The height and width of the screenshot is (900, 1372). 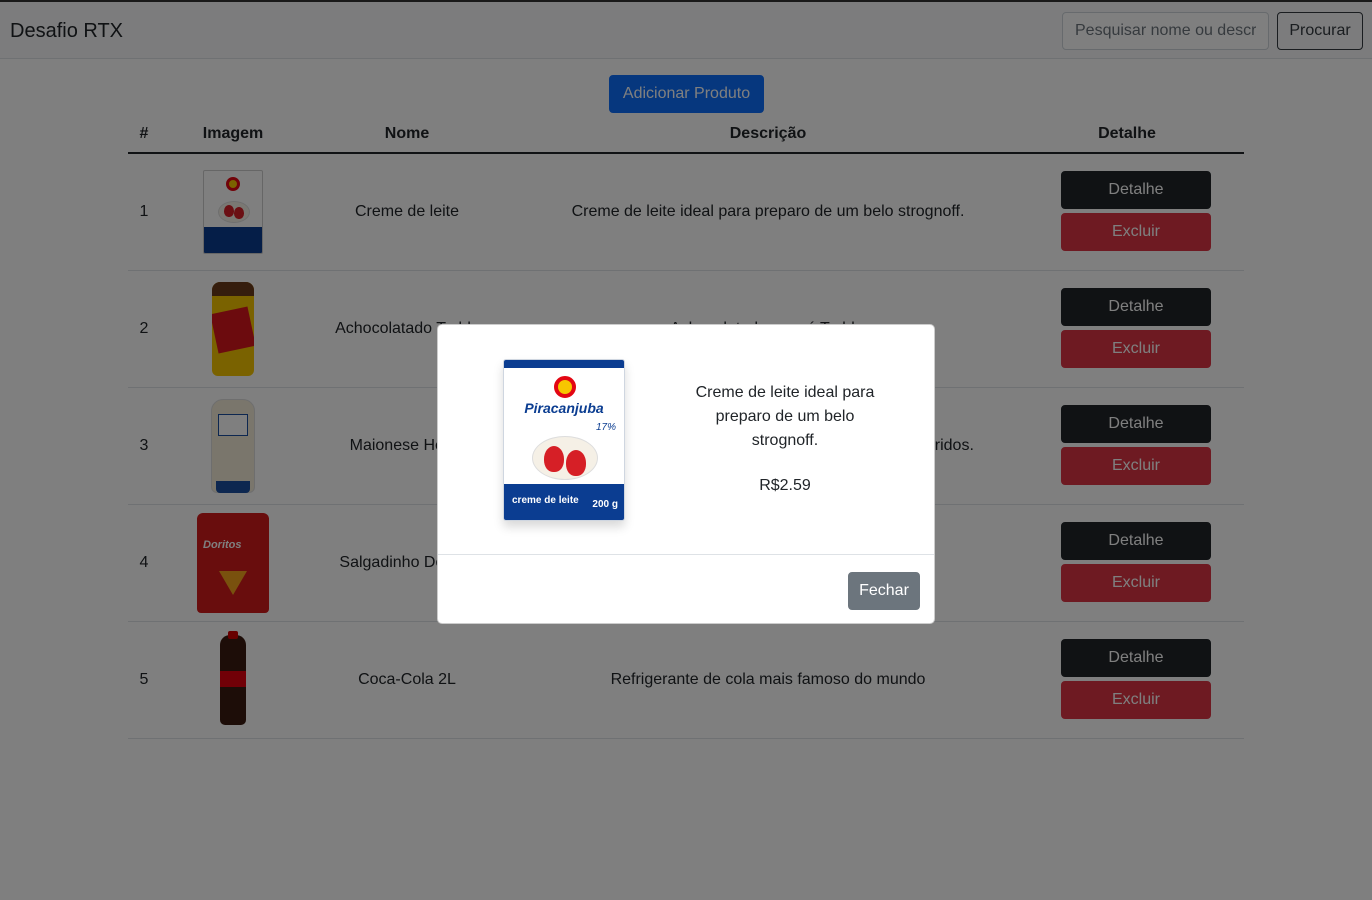 I want to click on modal-price: R$2.59, so click(x=785, y=485).